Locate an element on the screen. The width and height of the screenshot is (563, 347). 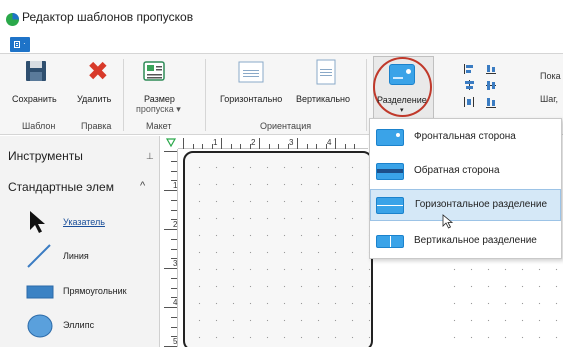
menu-item-back-side: Обратная сторона is located at coordinates (465, 171).